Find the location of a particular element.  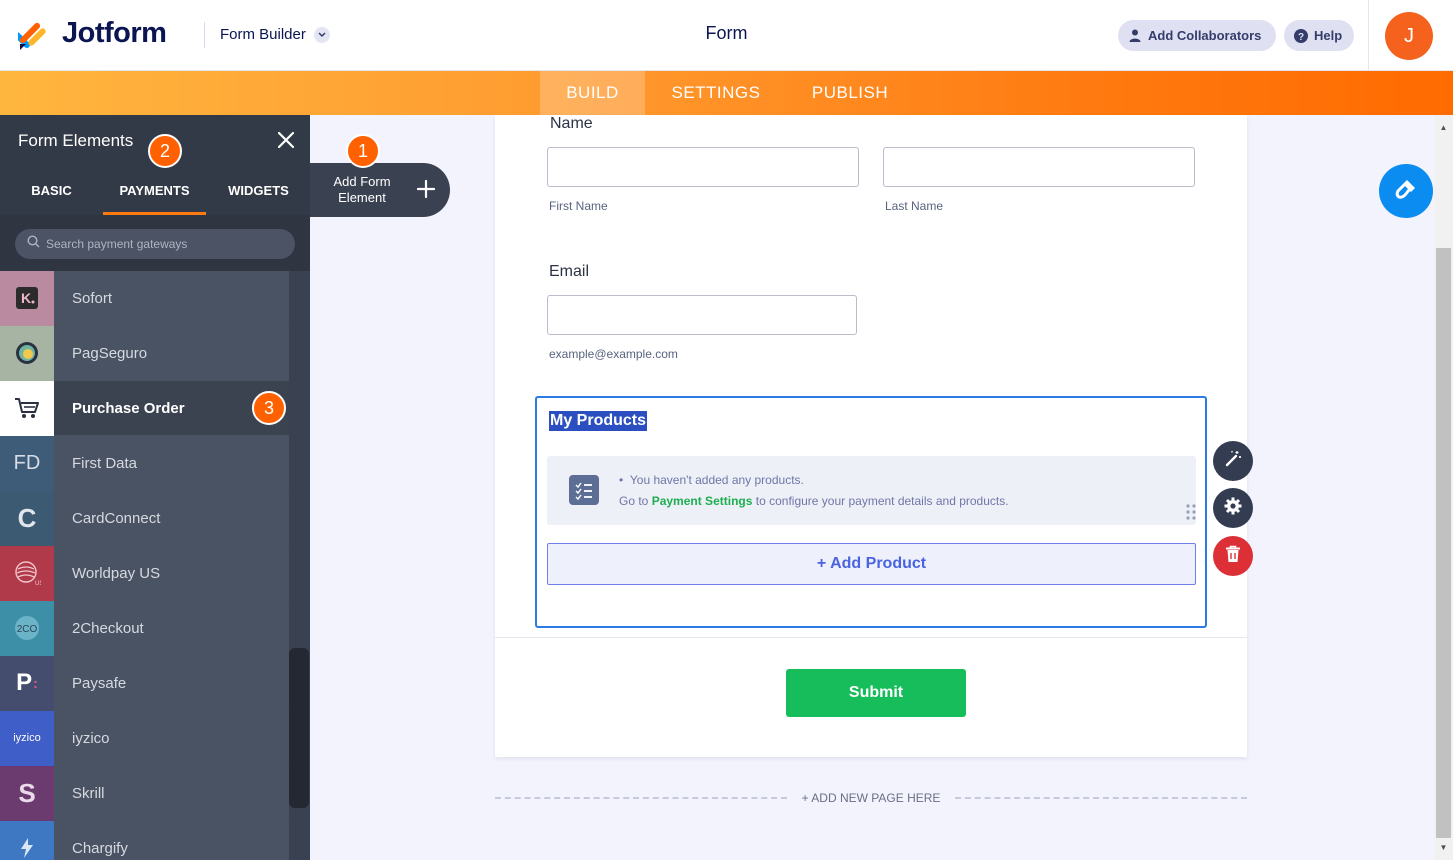

list-item-label: Sofort is located at coordinates (92, 298).